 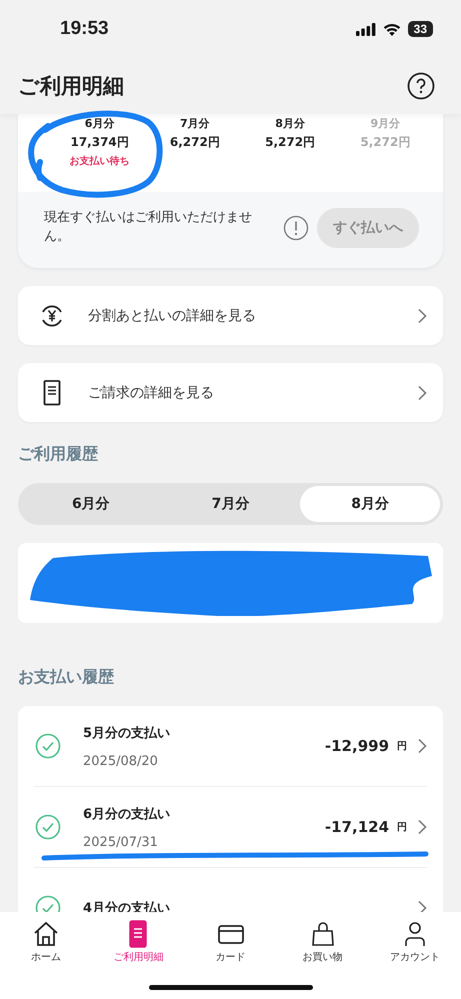 I want to click on payment-title: 5月分の支払い, so click(x=127, y=733).